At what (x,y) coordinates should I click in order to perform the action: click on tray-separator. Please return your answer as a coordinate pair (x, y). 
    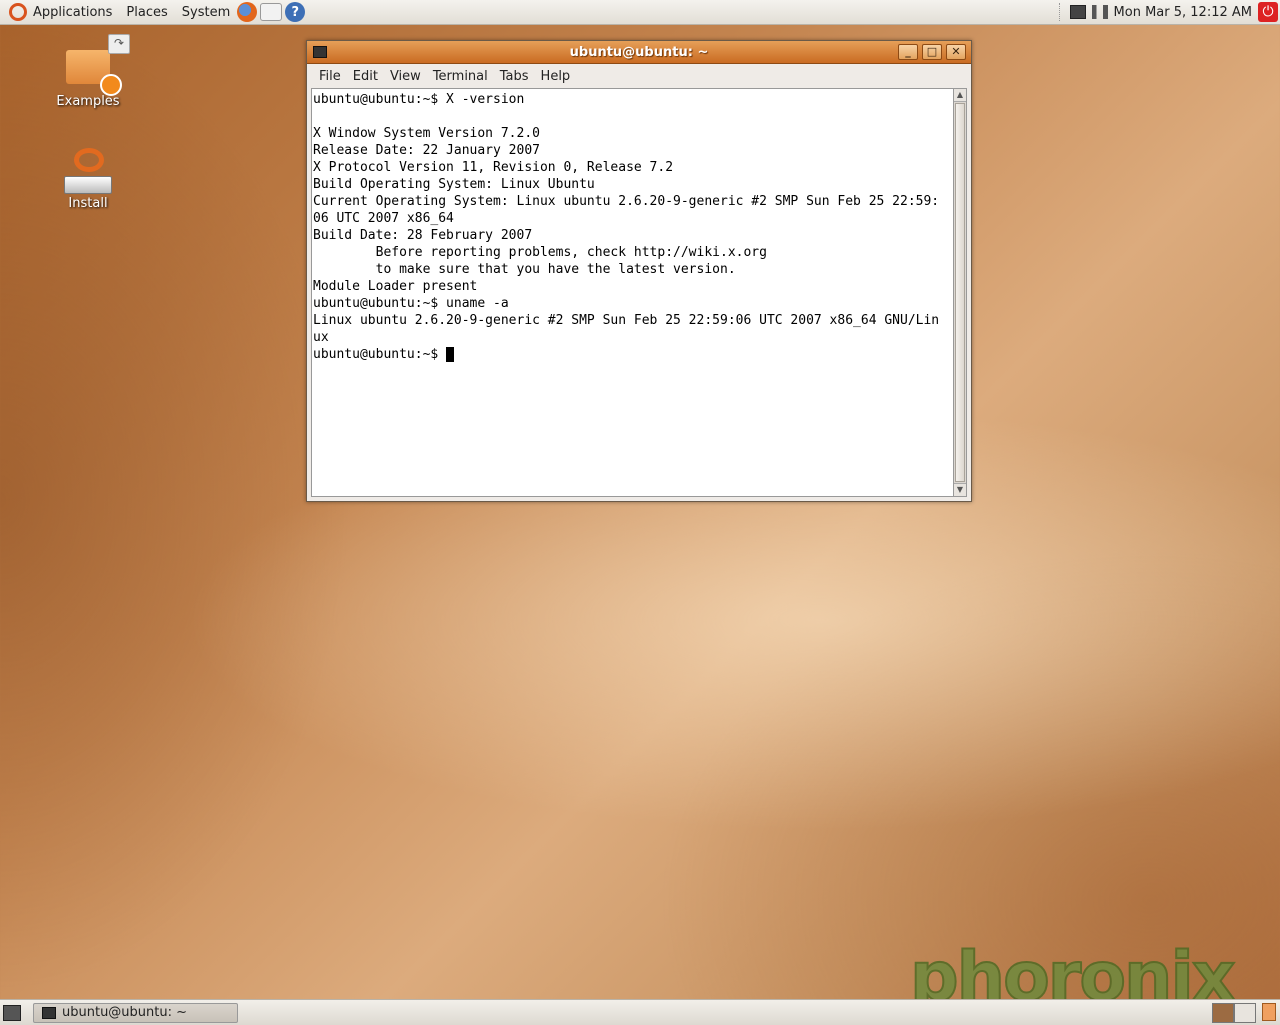
    Looking at the image, I should click on (1060, 12).